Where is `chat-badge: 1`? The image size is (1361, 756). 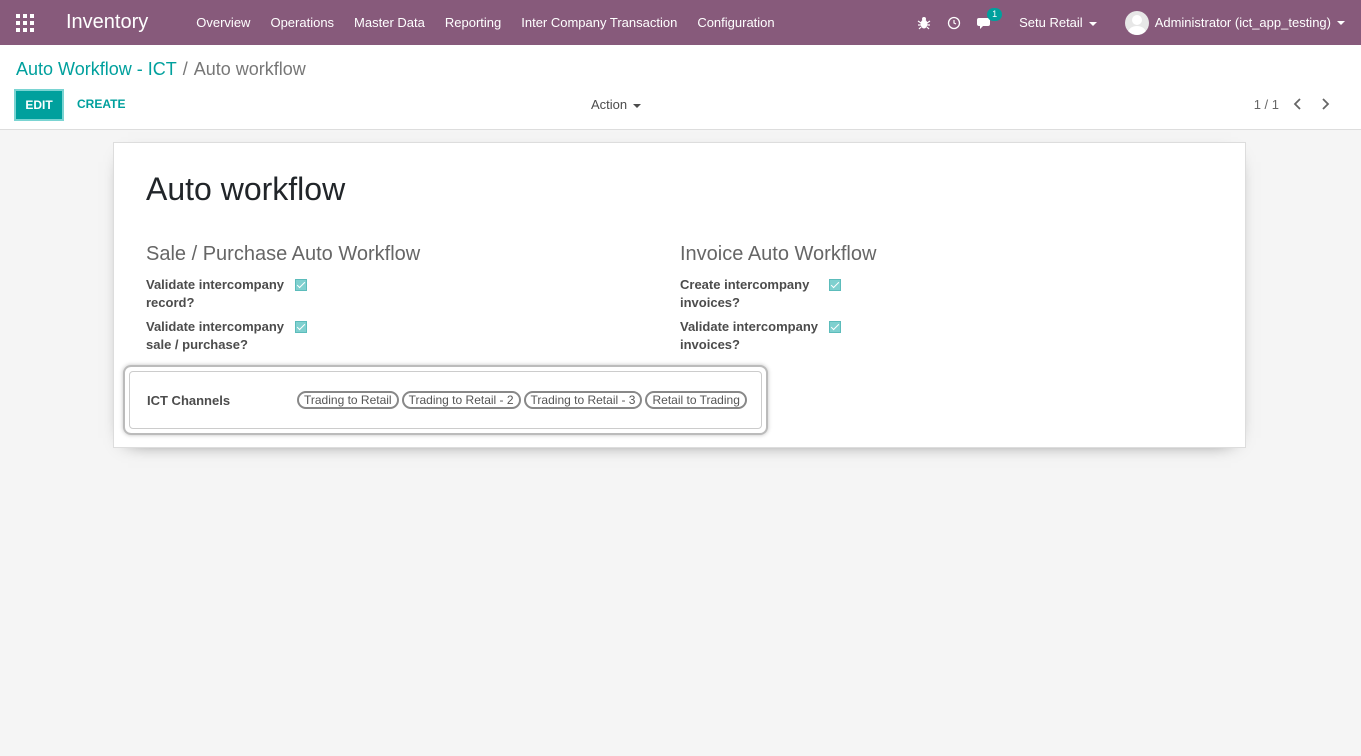
chat-badge: 1 is located at coordinates (995, 14).